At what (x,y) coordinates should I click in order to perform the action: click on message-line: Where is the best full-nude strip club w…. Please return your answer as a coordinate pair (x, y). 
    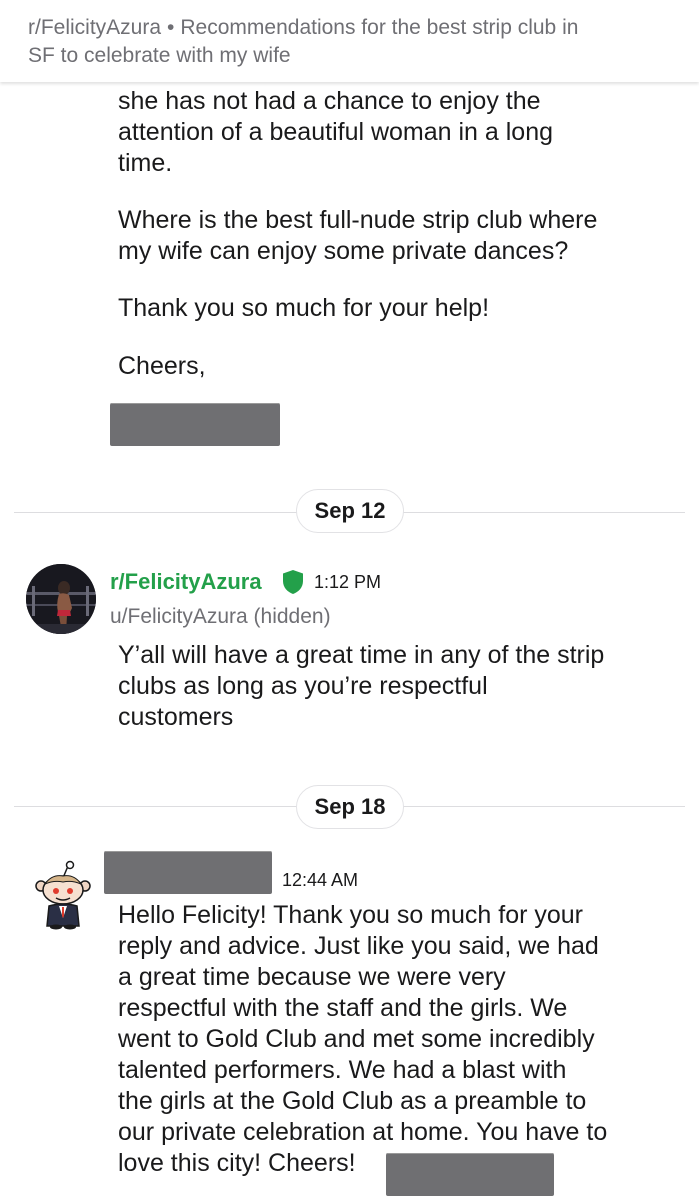
    Looking at the image, I should click on (358, 220).